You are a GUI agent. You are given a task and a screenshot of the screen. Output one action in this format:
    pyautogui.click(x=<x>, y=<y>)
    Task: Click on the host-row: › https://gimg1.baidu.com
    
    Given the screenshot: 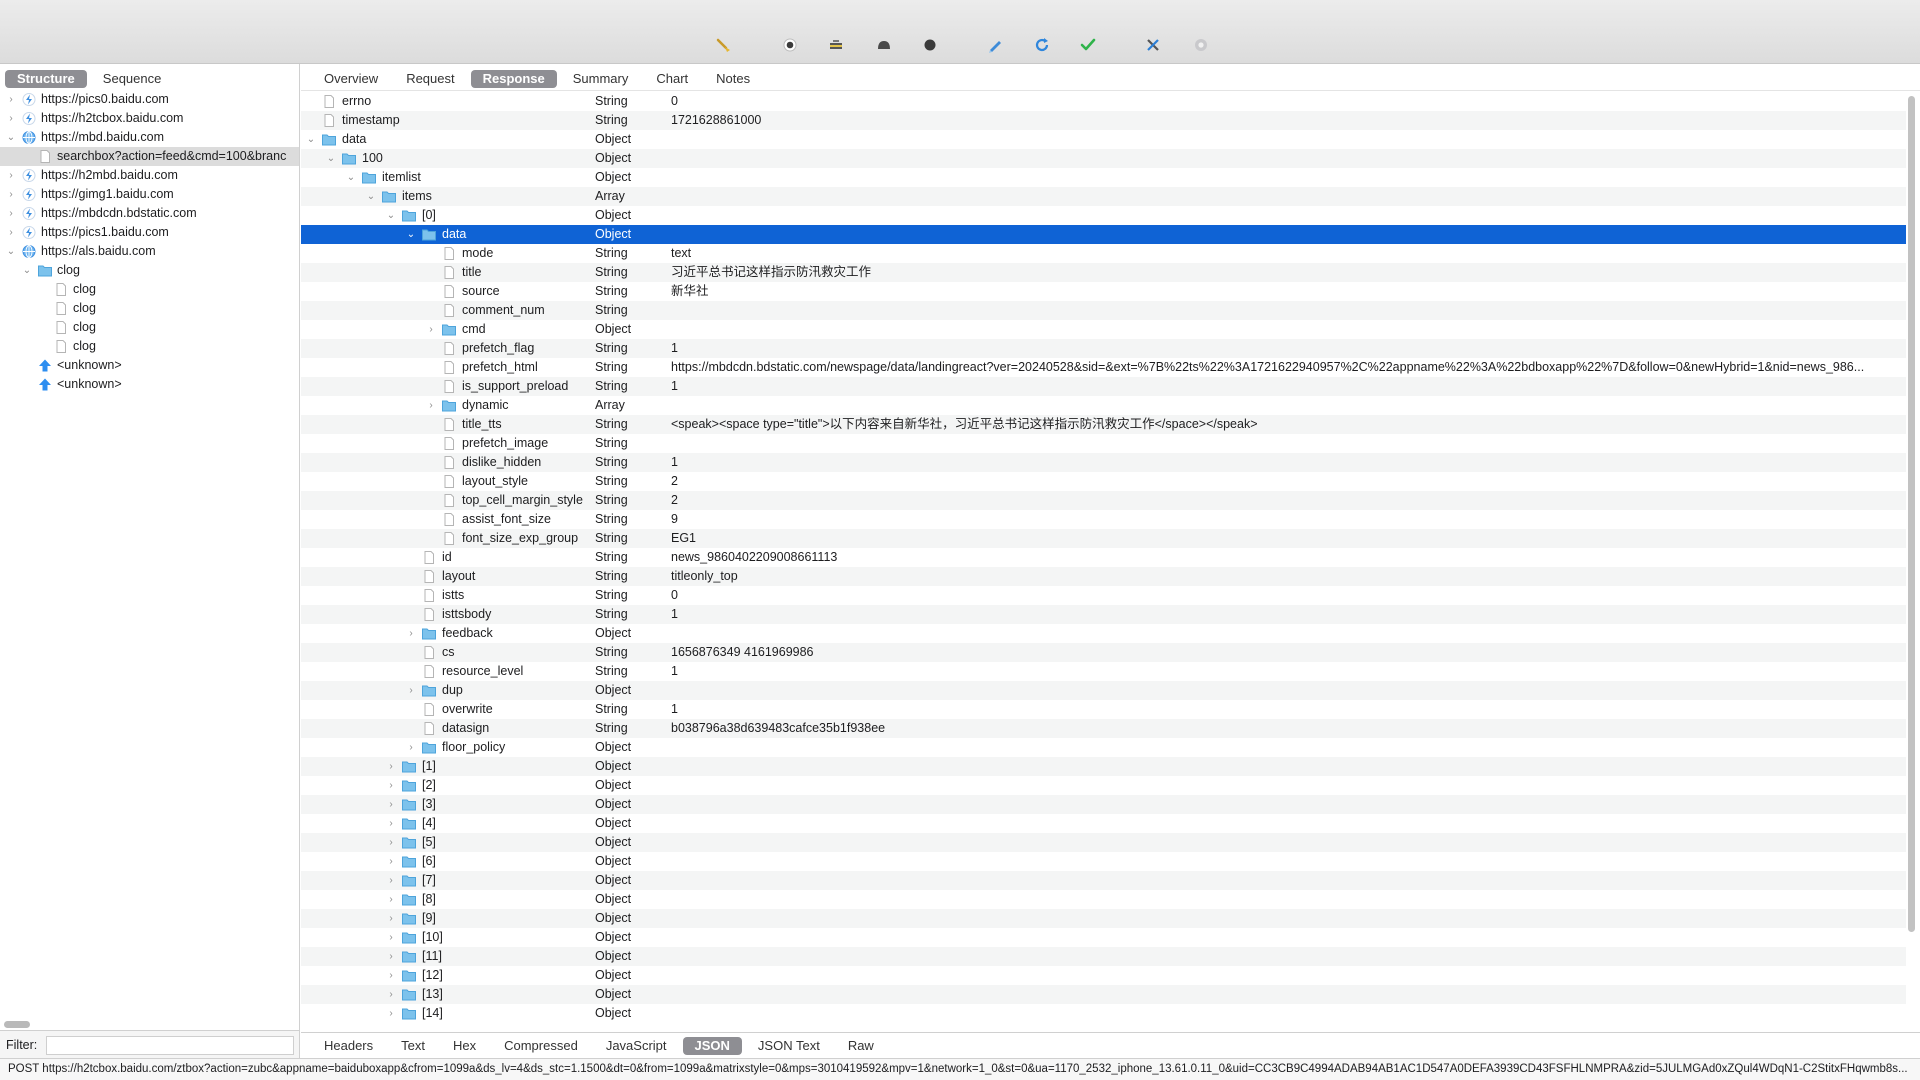 What is the action you would take?
    pyautogui.click(x=149, y=194)
    